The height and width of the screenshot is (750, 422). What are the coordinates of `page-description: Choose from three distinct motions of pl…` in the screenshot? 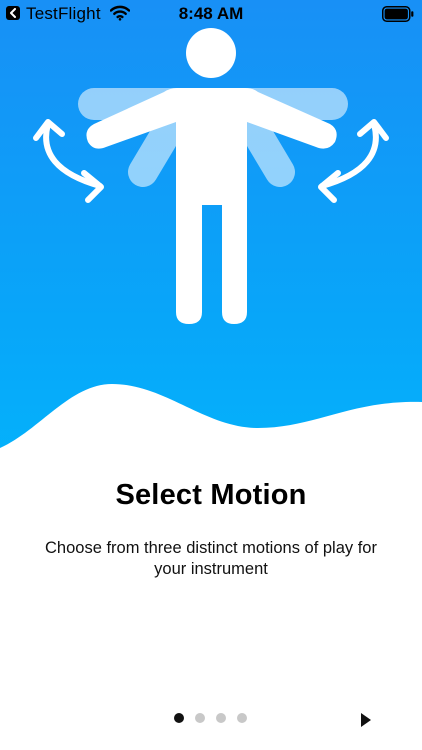 It's located at (211, 558).